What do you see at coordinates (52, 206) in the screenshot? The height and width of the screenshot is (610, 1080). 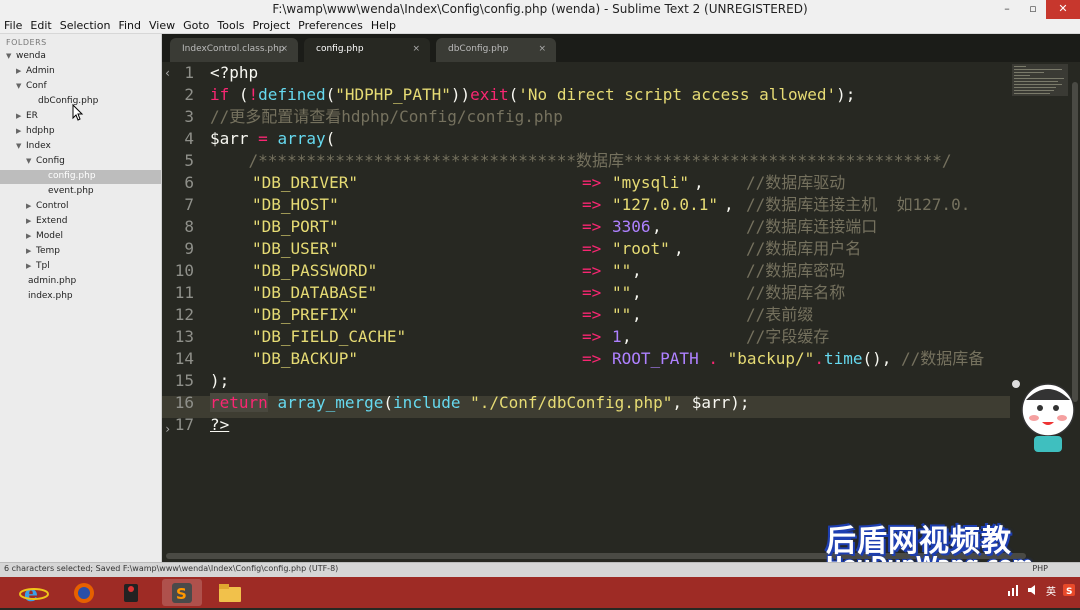 I see `tree-item-label: Control` at bounding box center [52, 206].